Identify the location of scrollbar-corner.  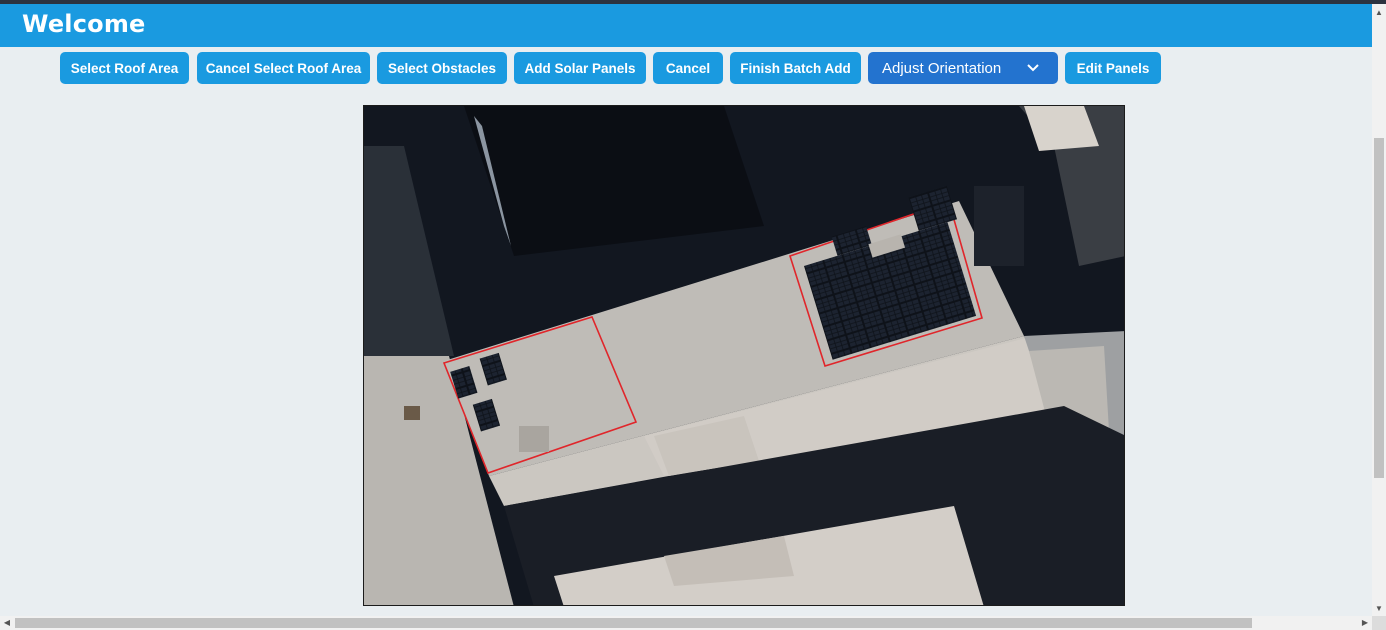
(1379, 623).